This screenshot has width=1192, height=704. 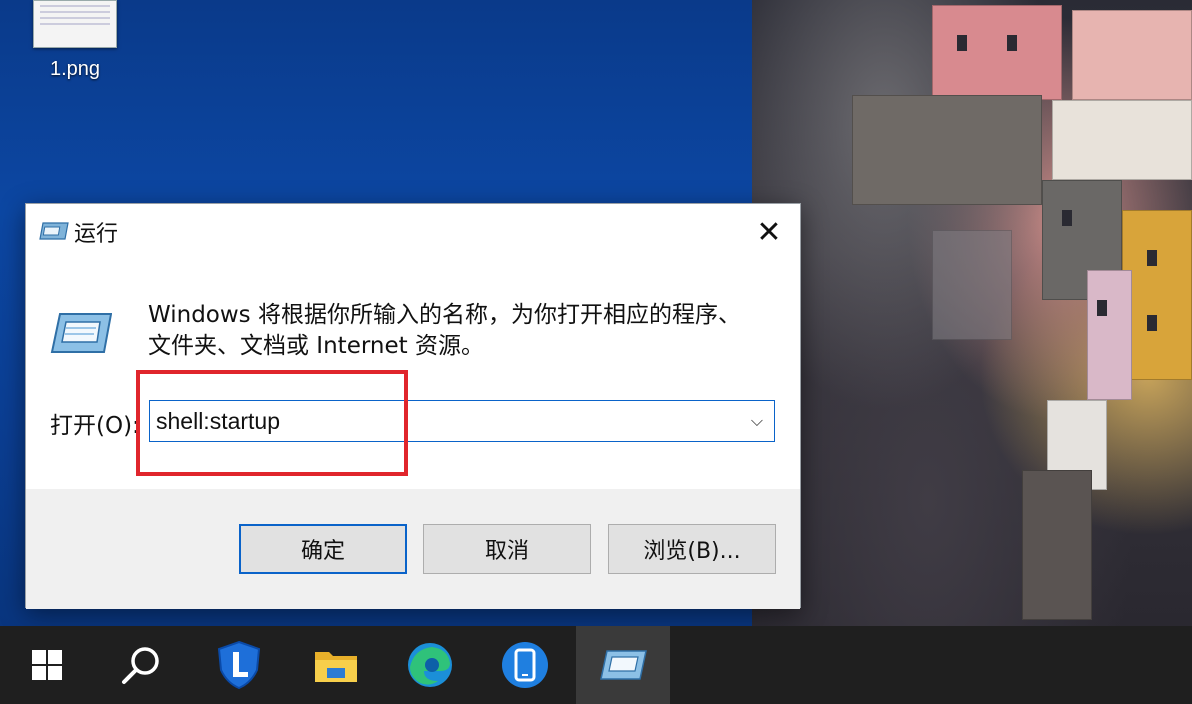 I want to click on dialog-titlebar: 运行 ✕, so click(x=413, y=232).